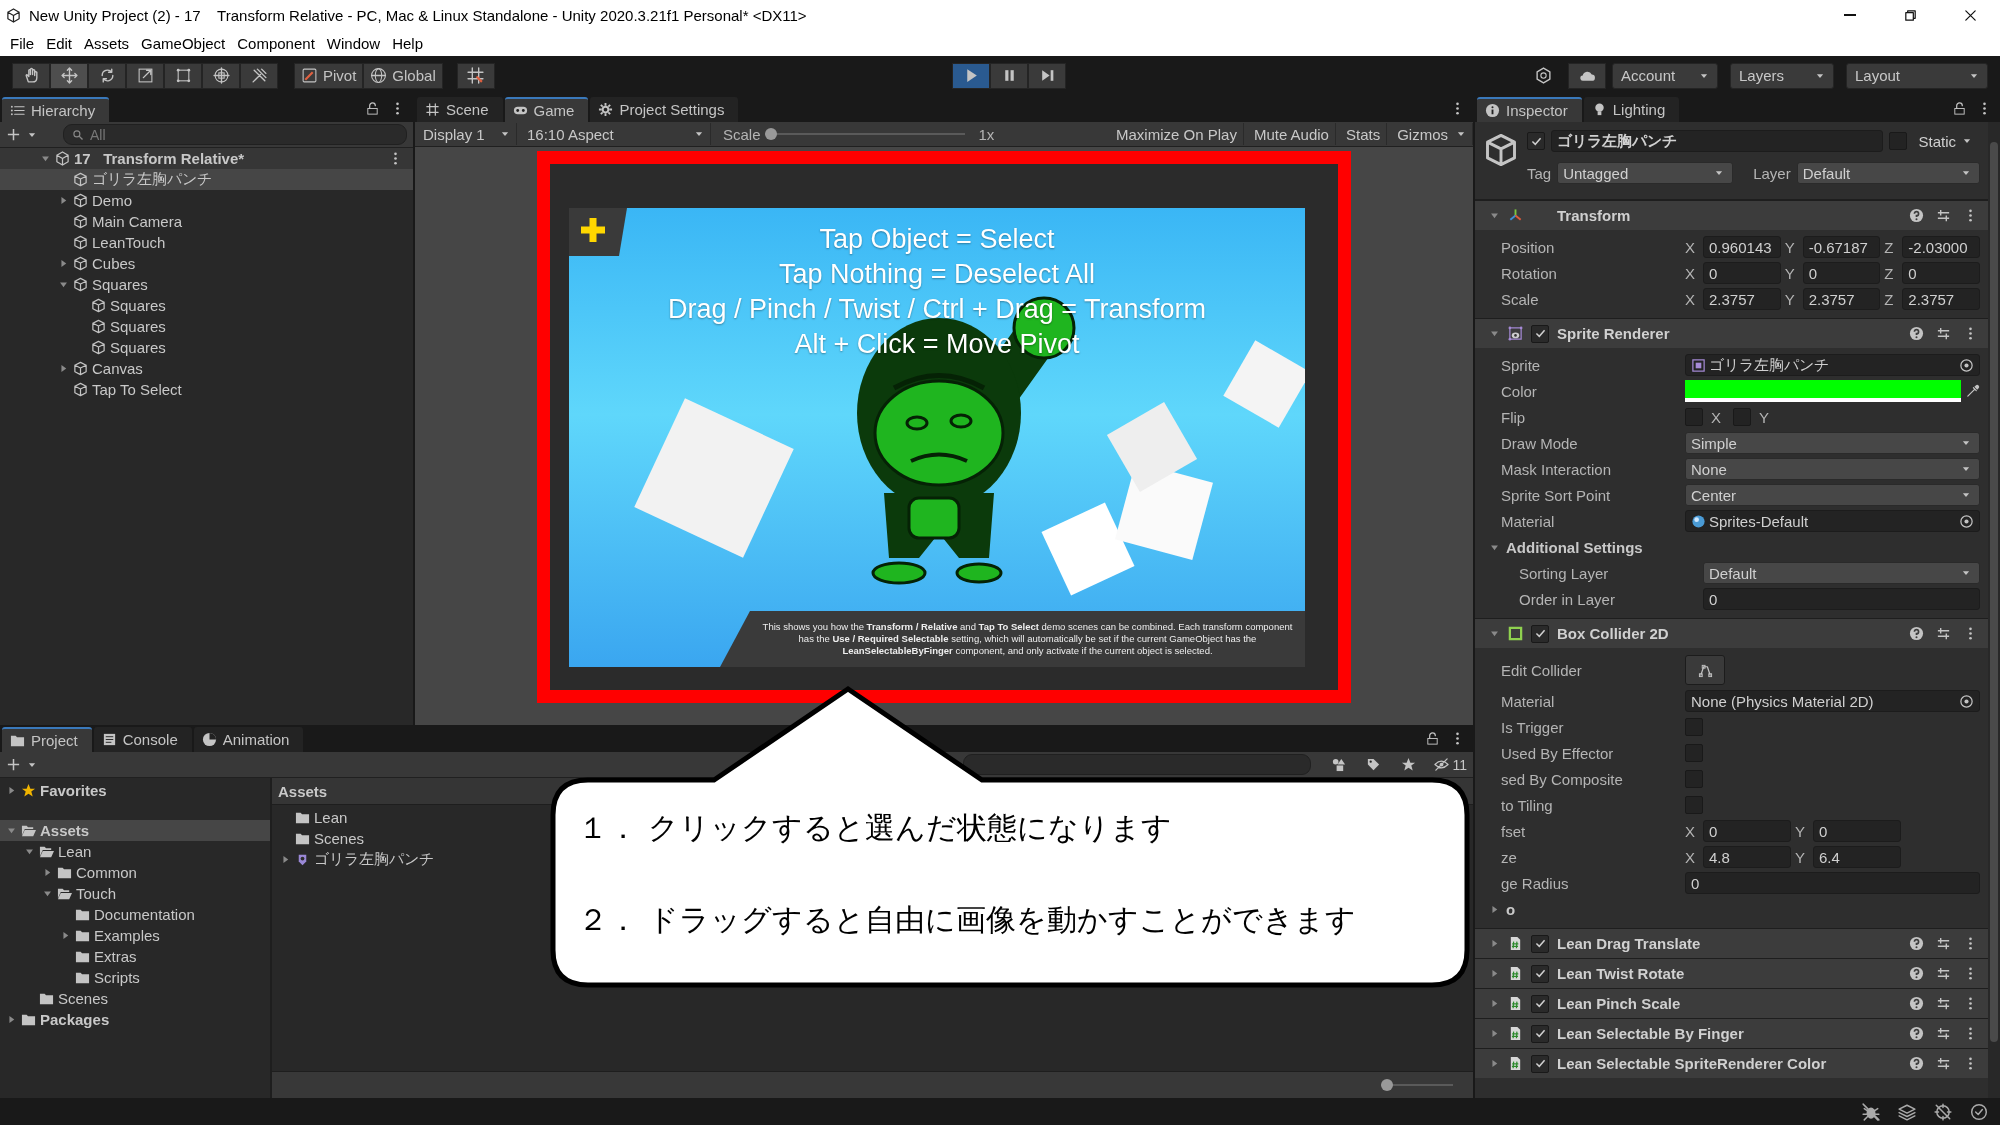 The height and width of the screenshot is (1125, 2000). I want to click on view-toggle-button: Gizmos, so click(1432, 134).